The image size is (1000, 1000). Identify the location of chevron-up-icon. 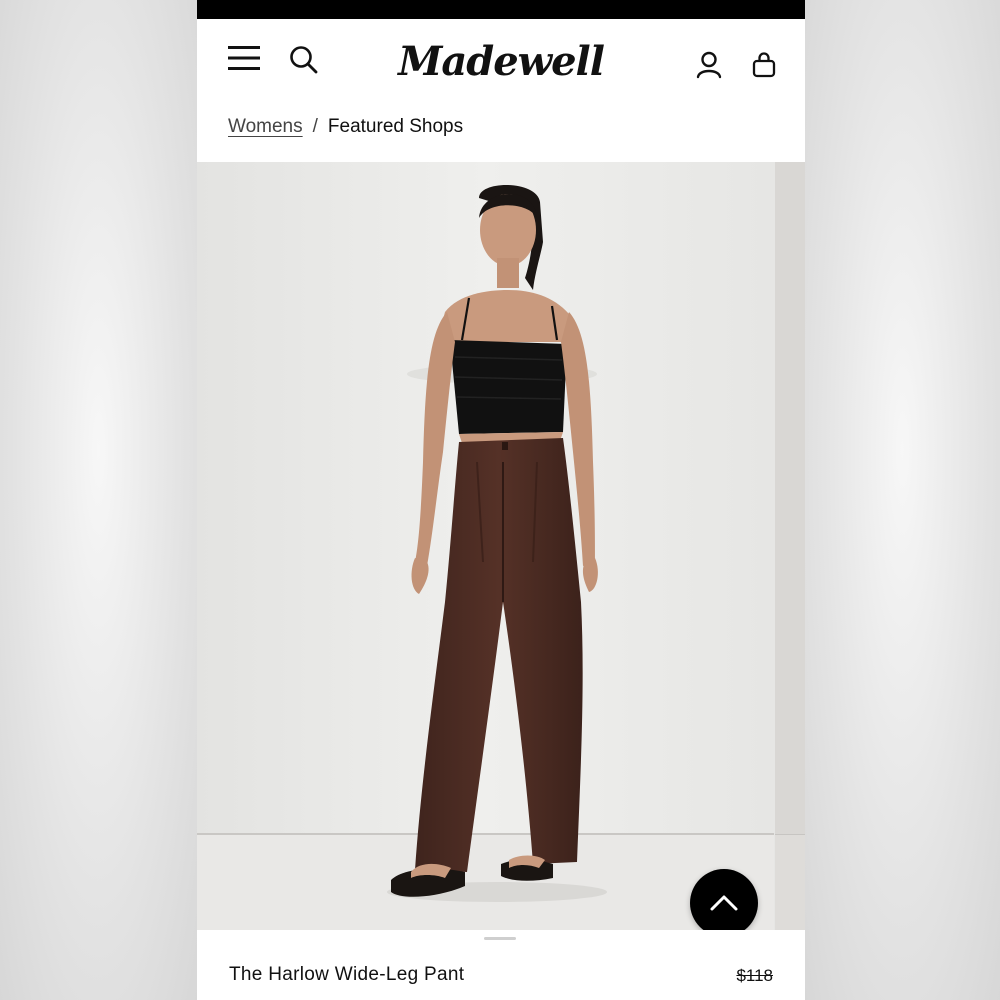
(724, 903).